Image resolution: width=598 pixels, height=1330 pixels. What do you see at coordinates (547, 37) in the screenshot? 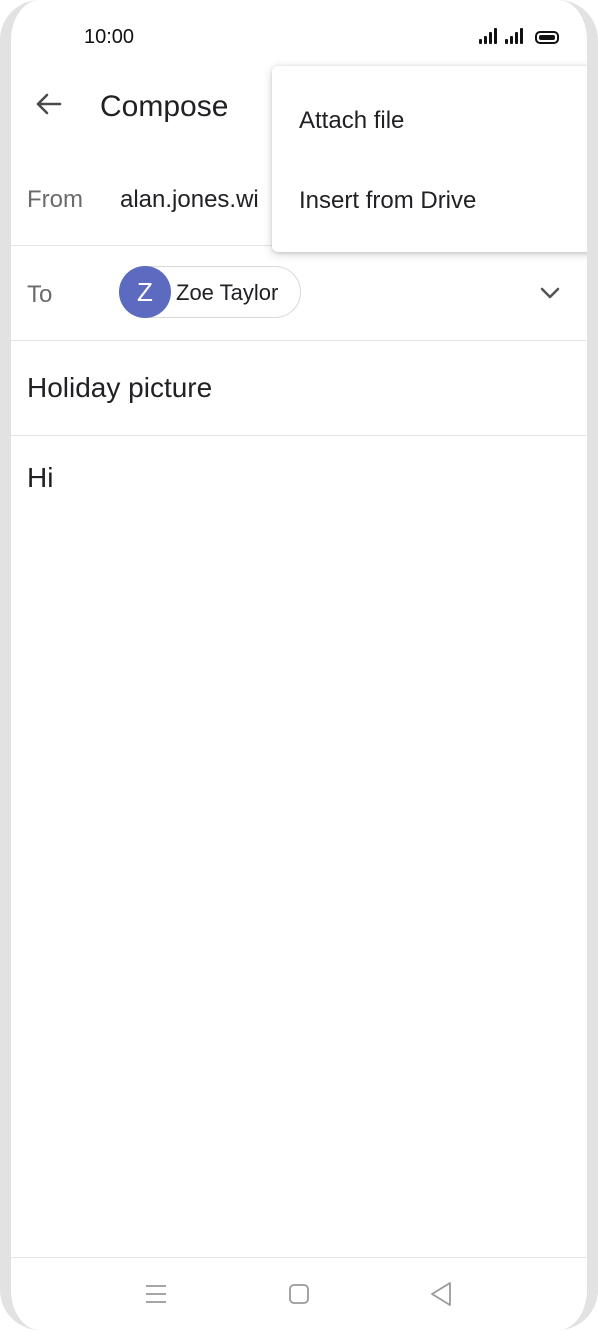
I see `battery-icon` at bounding box center [547, 37].